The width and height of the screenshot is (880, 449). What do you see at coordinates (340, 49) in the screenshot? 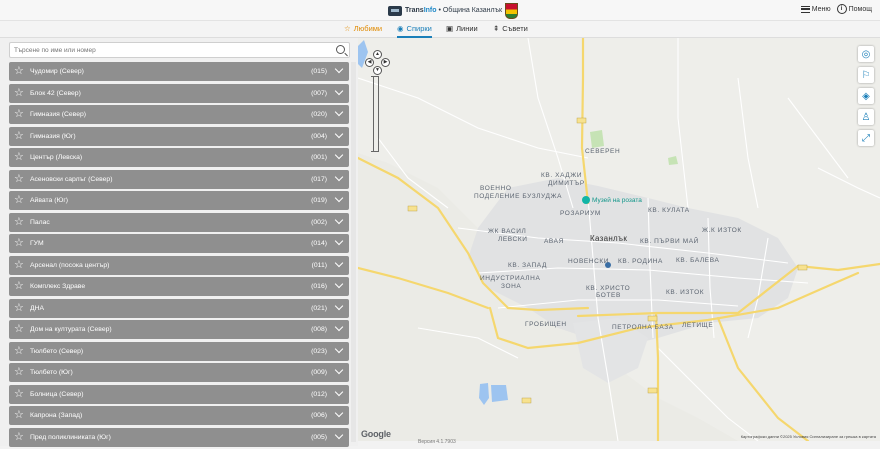
I see `search-icon` at bounding box center [340, 49].